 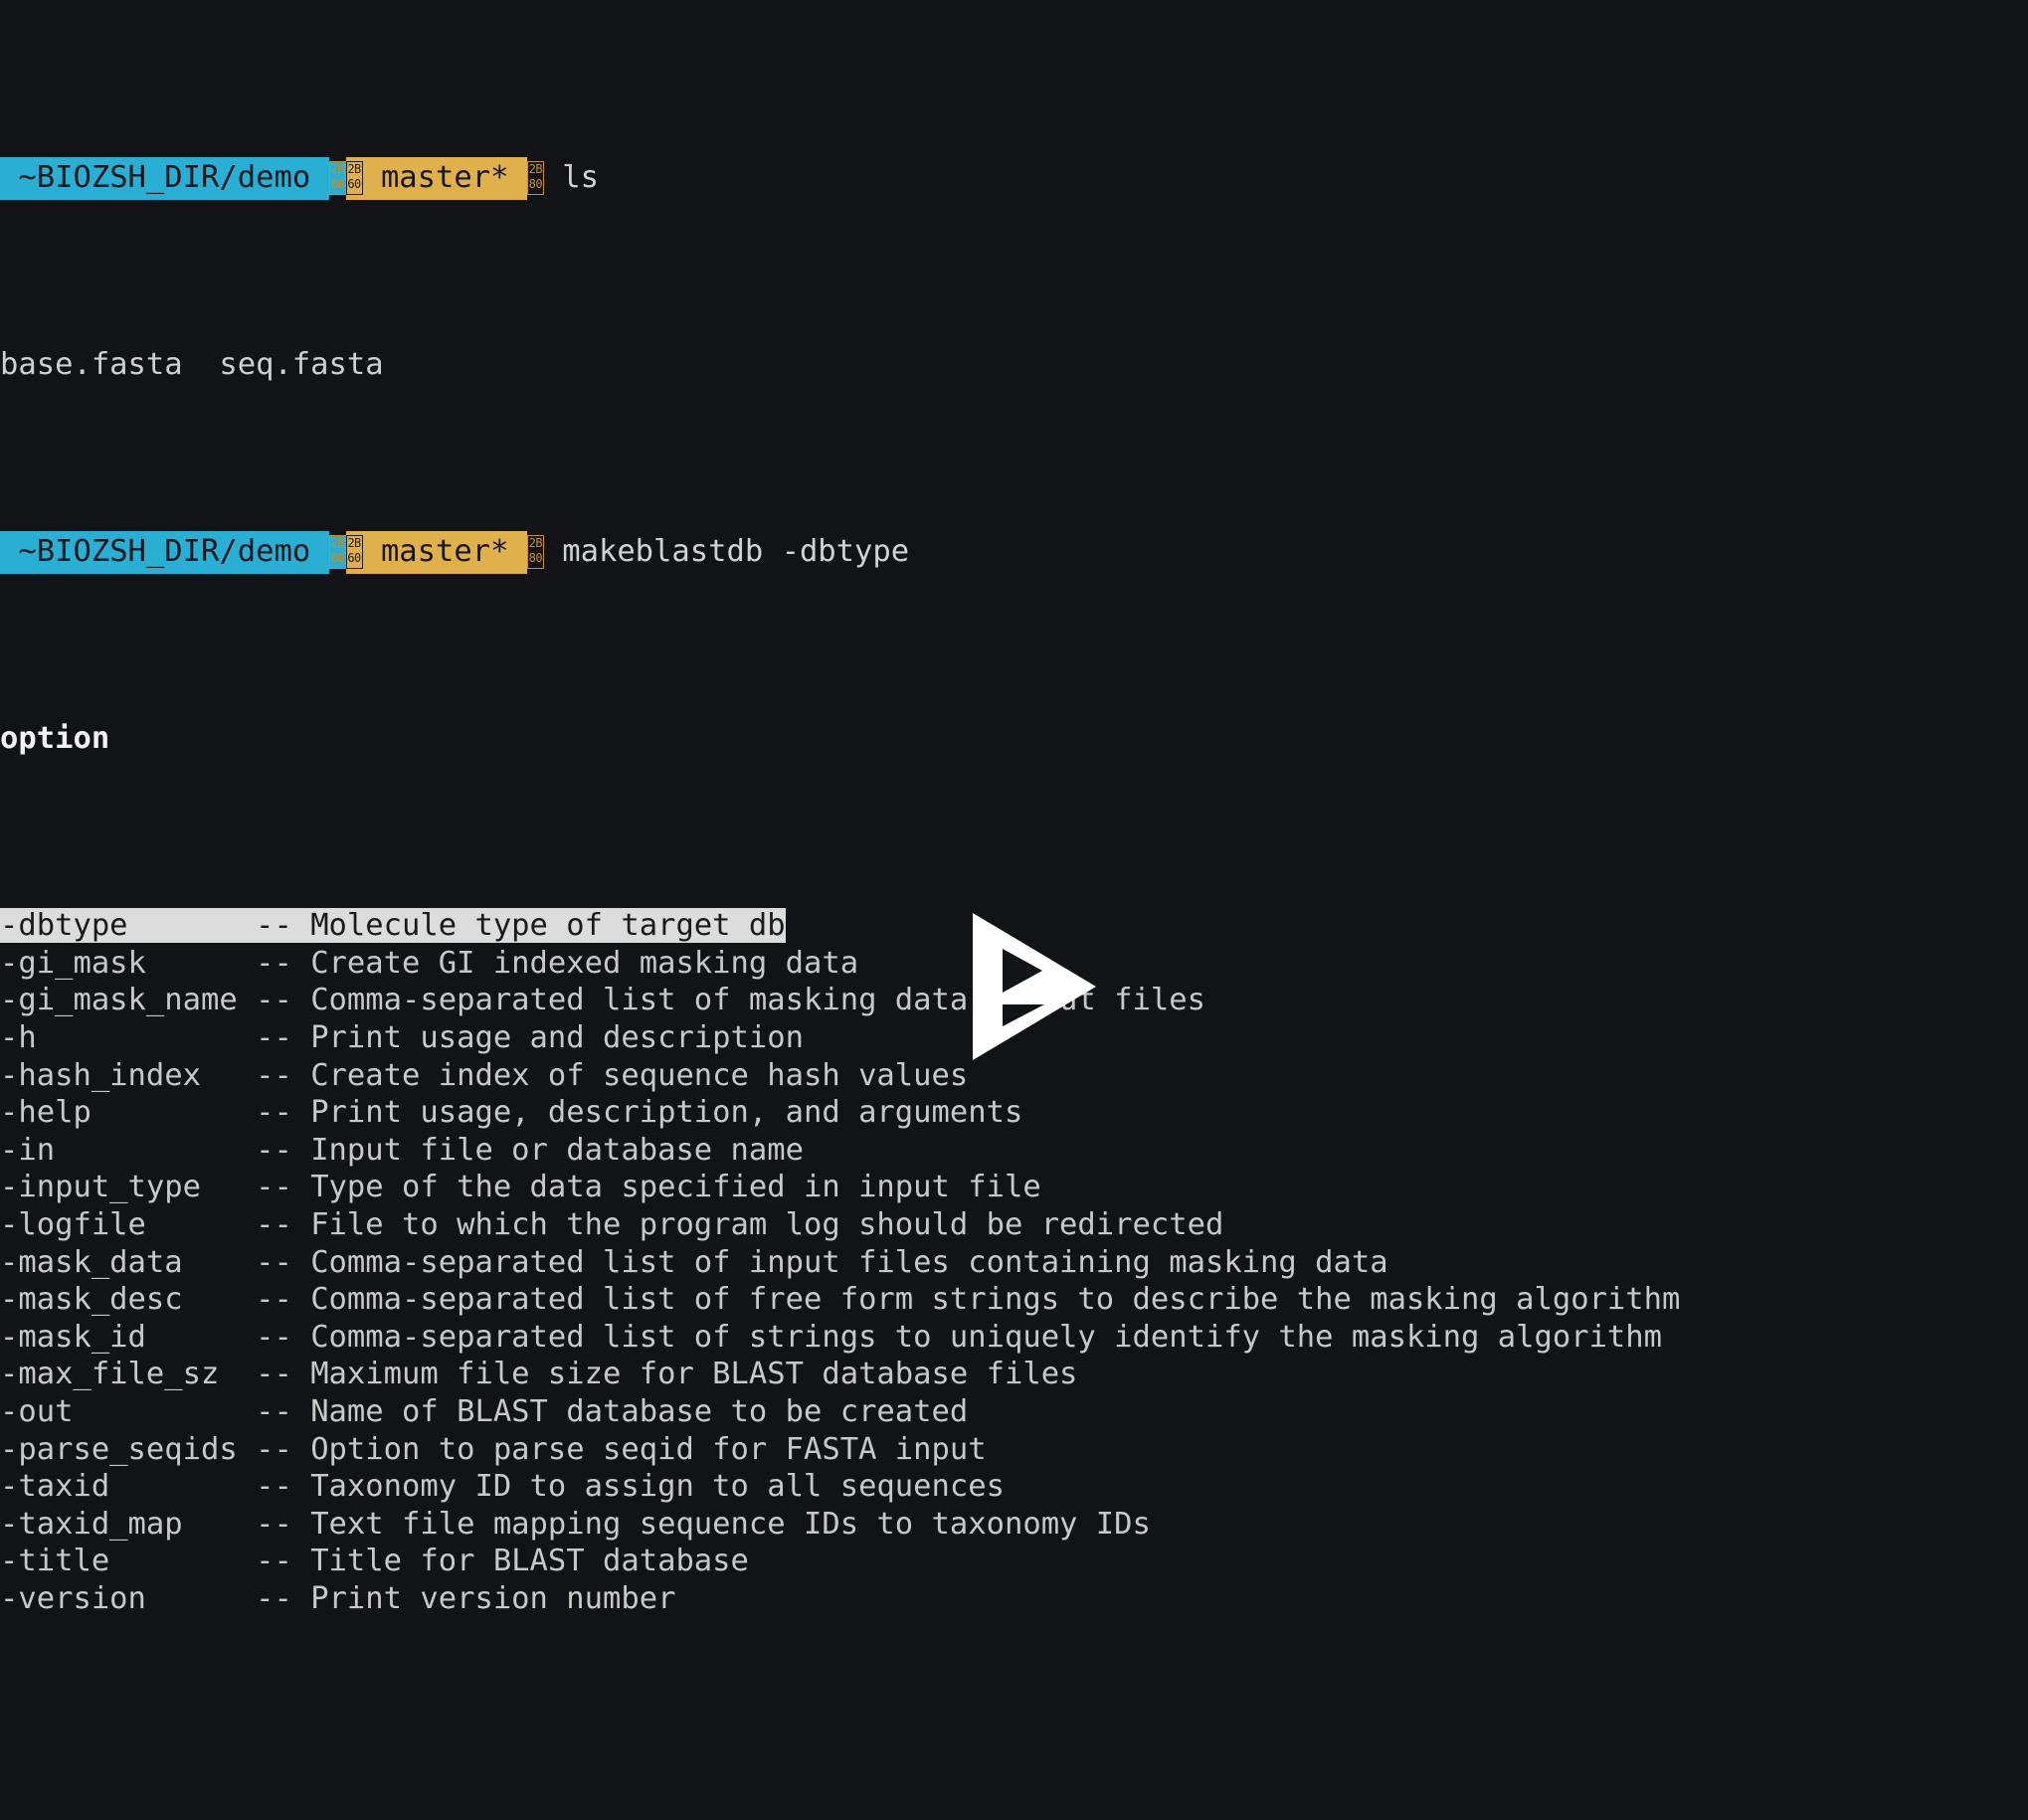 I want to click on git-branch-code-top: 2B, so click(x=354, y=169).